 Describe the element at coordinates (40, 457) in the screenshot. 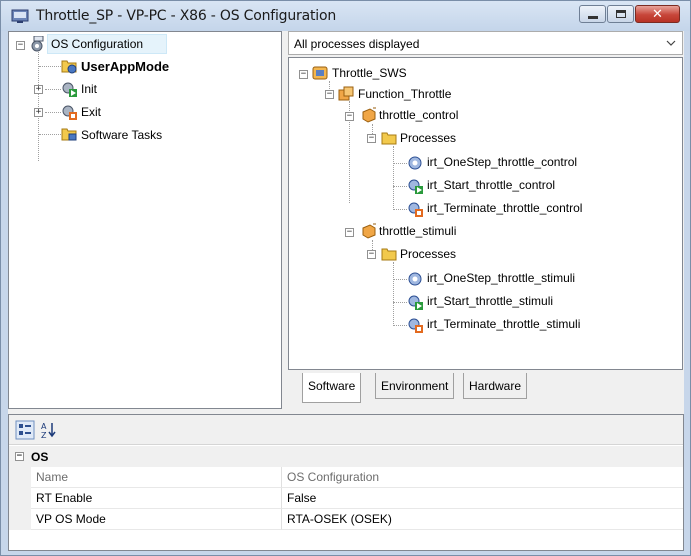

I see `category-label: OS` at that location.